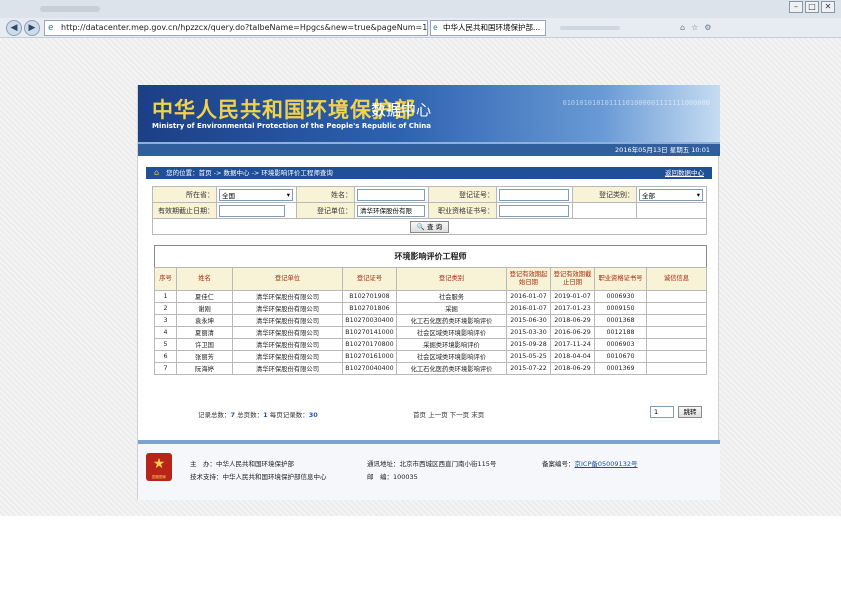  What do you see at coordinates (287, 279) in the screenshot?
I see `col-header: 登记单位` at bounding box center [287, 279].